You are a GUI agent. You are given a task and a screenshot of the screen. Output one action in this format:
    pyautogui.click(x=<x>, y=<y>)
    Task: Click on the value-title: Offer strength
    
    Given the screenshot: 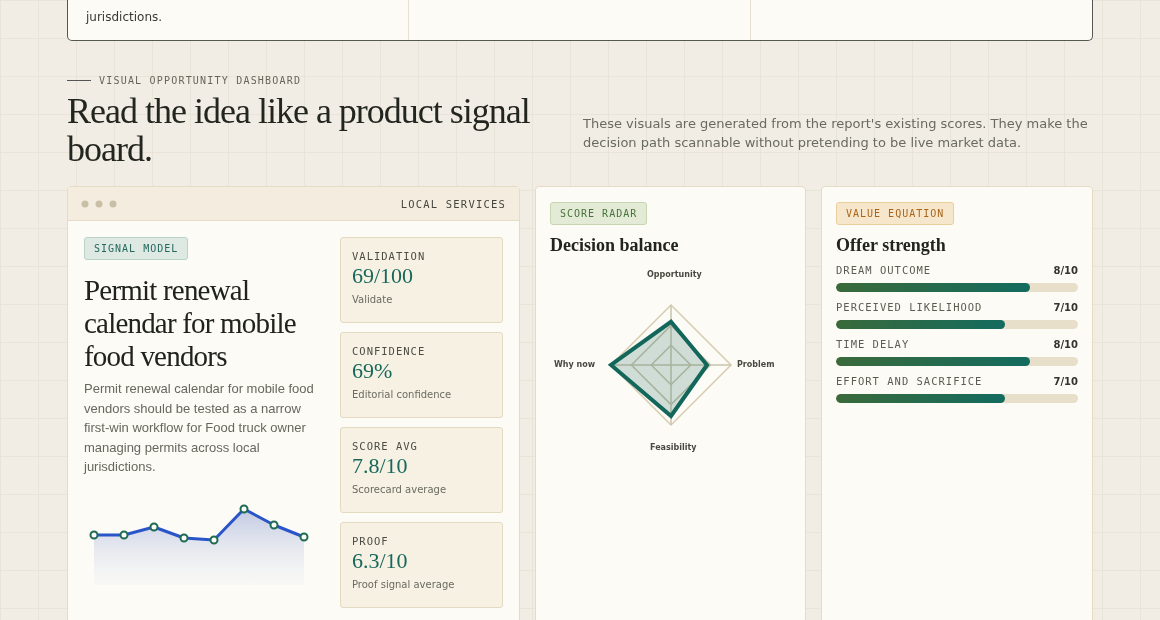 What is the action you would take?
    pyautogui.click(x=891, y=245)
    